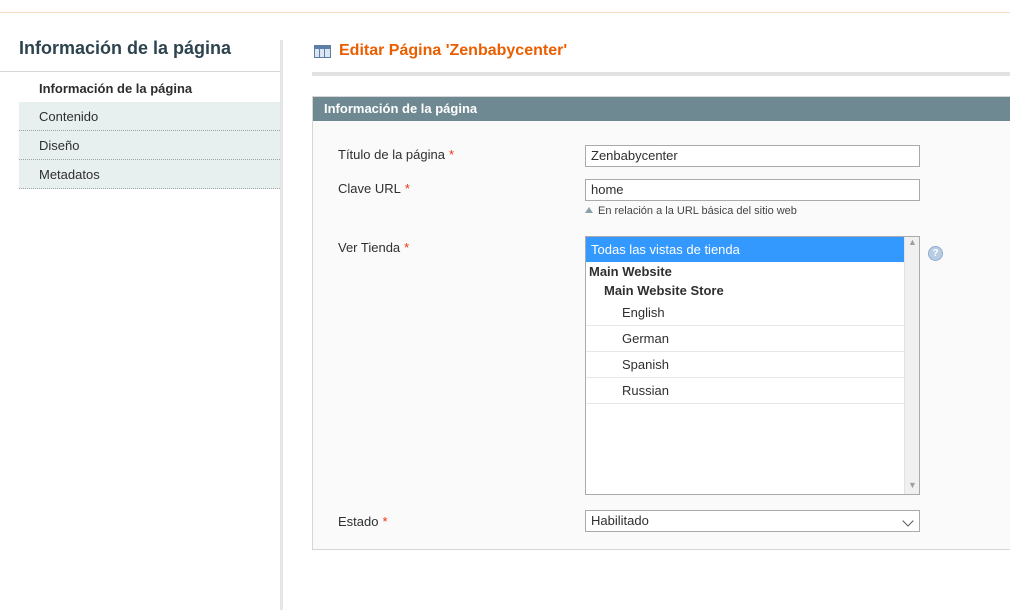  Describe the element at coordinates (752, 521) in the screenshot. I see `status-select: Habilitado` at that location.